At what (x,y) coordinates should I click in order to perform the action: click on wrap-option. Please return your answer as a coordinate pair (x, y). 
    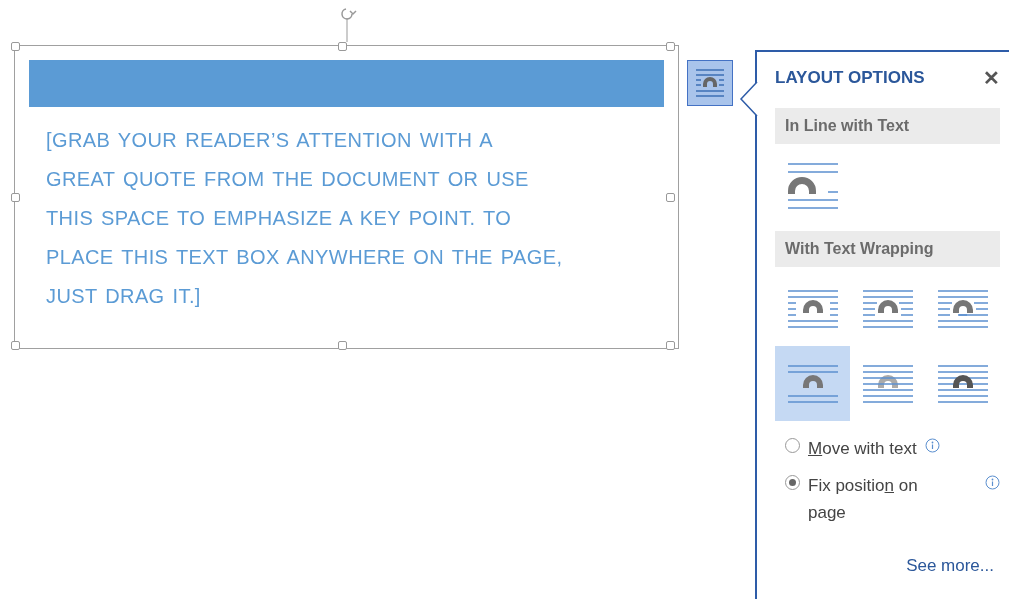
    Looking at the image, I should click on (812, 383).